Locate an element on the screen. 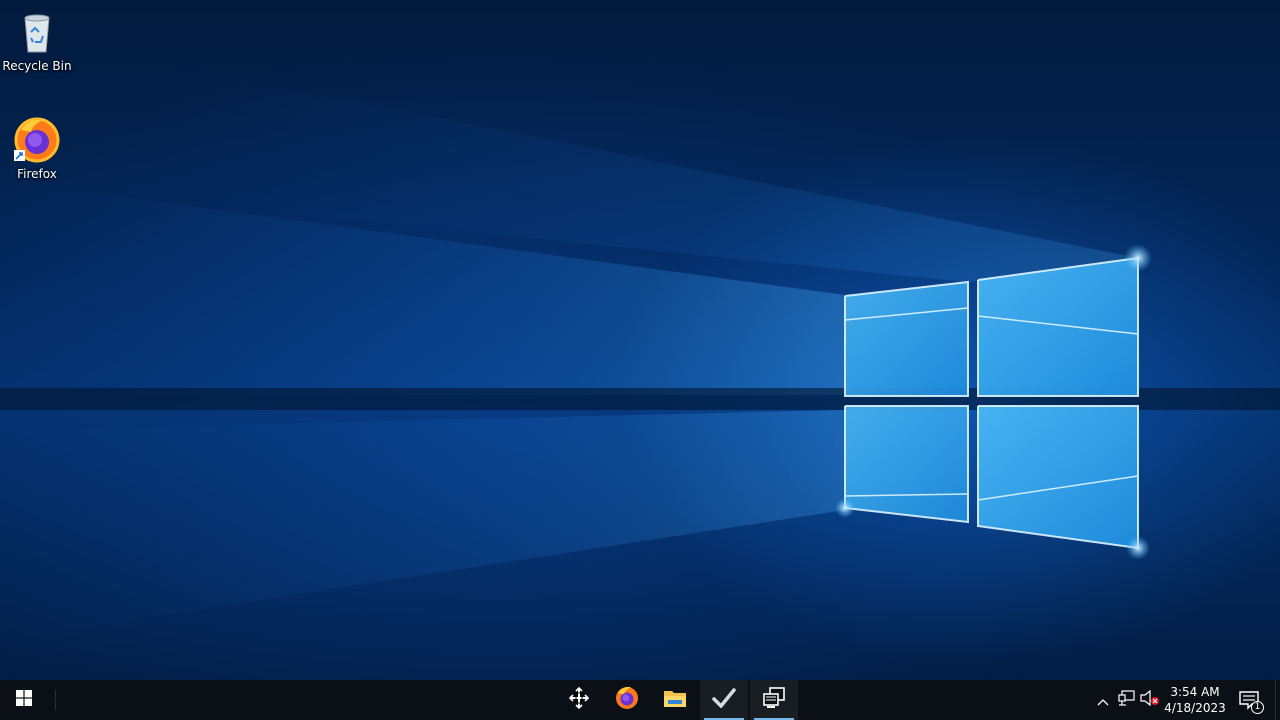  taskbar-app-remote-desktop is located at coordinates (774, 700).